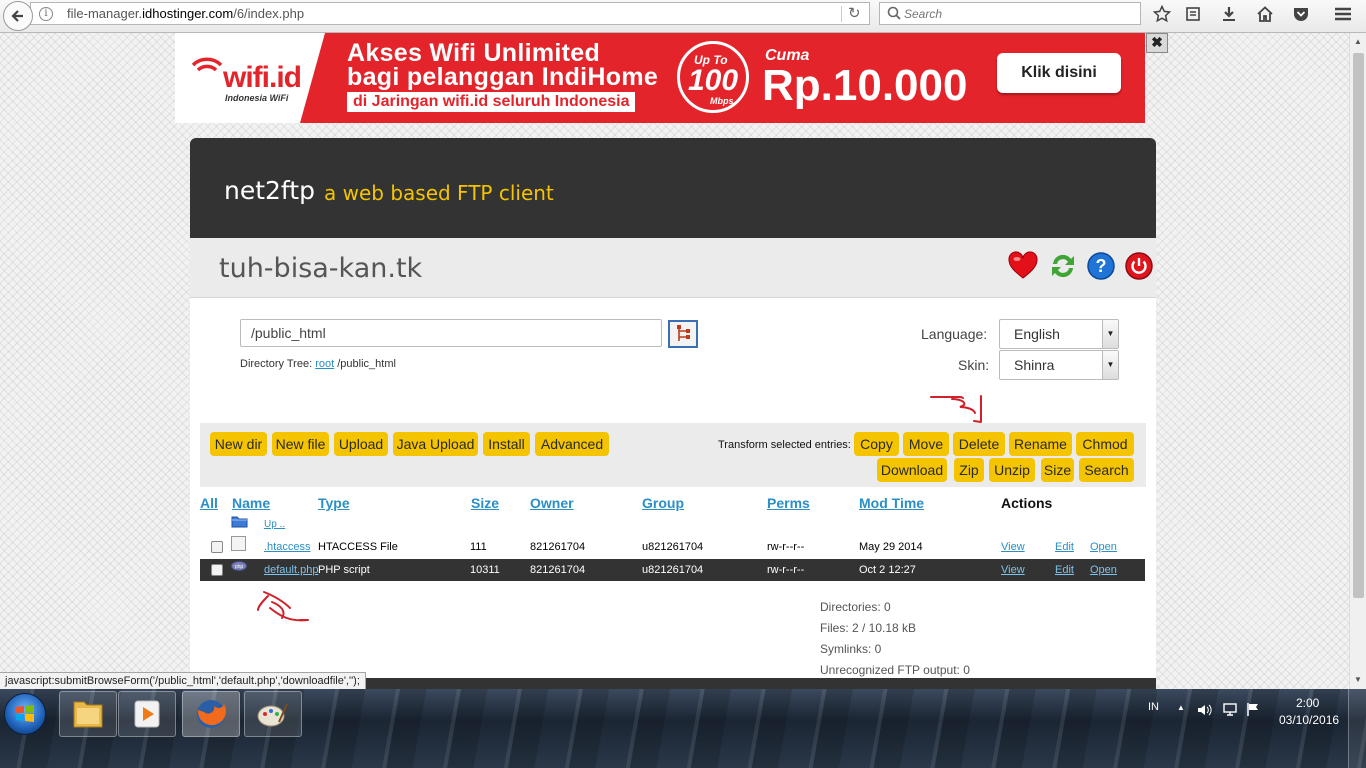 The width and height of the screenshot is (1366, 768). What do you see at coordinates (274, 524) in the screenshot?
I see `parent-directory-link: Up ..` at bounding box center [274, 524].